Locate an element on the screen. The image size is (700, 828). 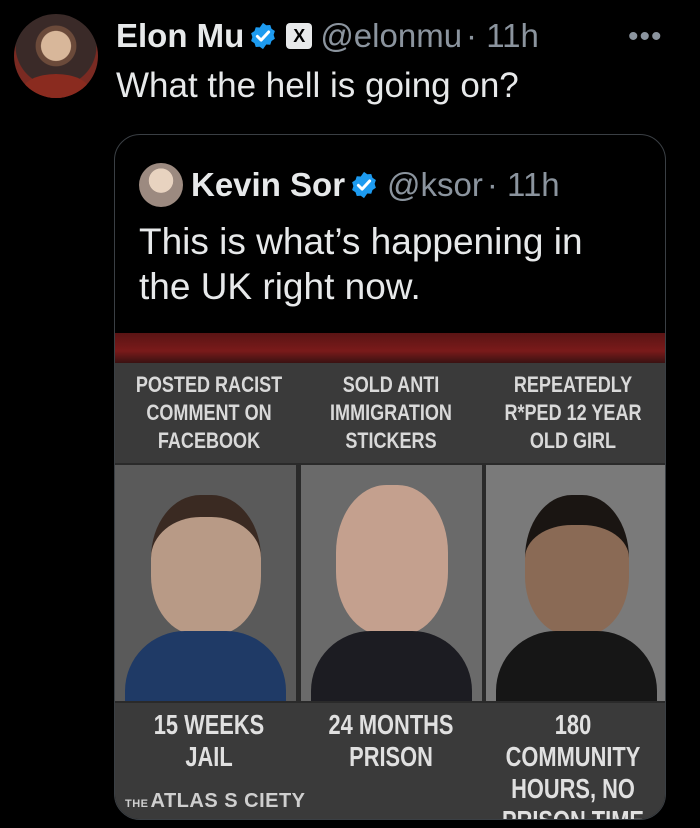
post-text: What the hell is going on? is located at coordinates (317, 85).